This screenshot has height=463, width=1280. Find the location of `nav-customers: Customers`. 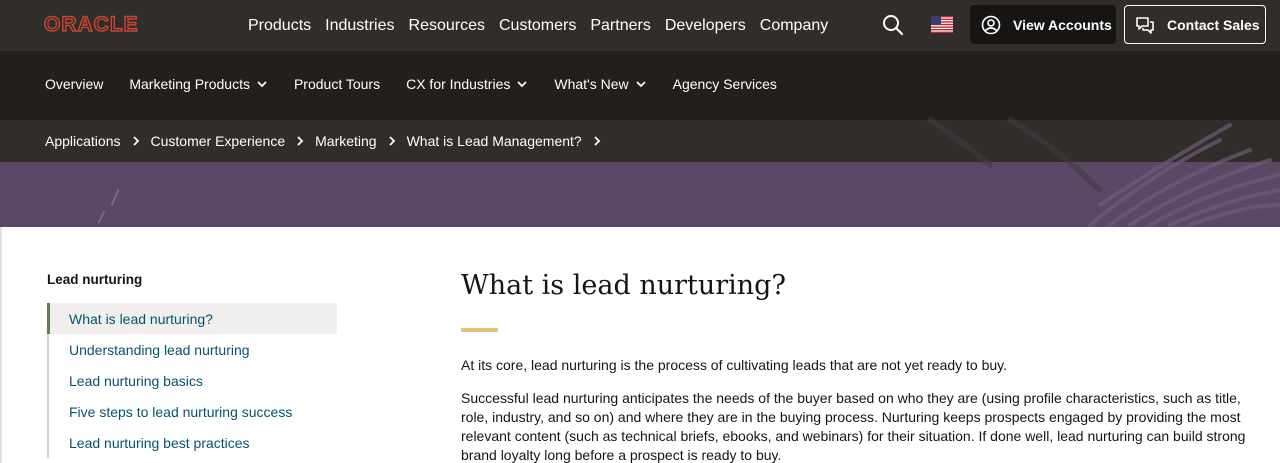

nav-customers: Customers is located at coordinates (537, 26).